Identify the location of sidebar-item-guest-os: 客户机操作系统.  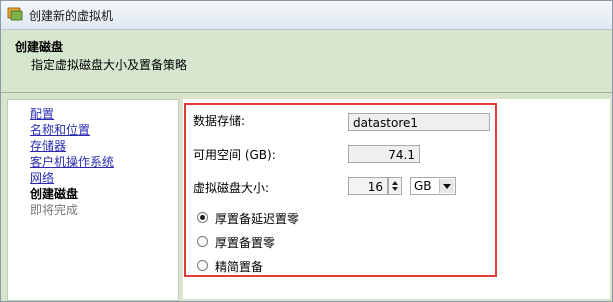
(72, 161).